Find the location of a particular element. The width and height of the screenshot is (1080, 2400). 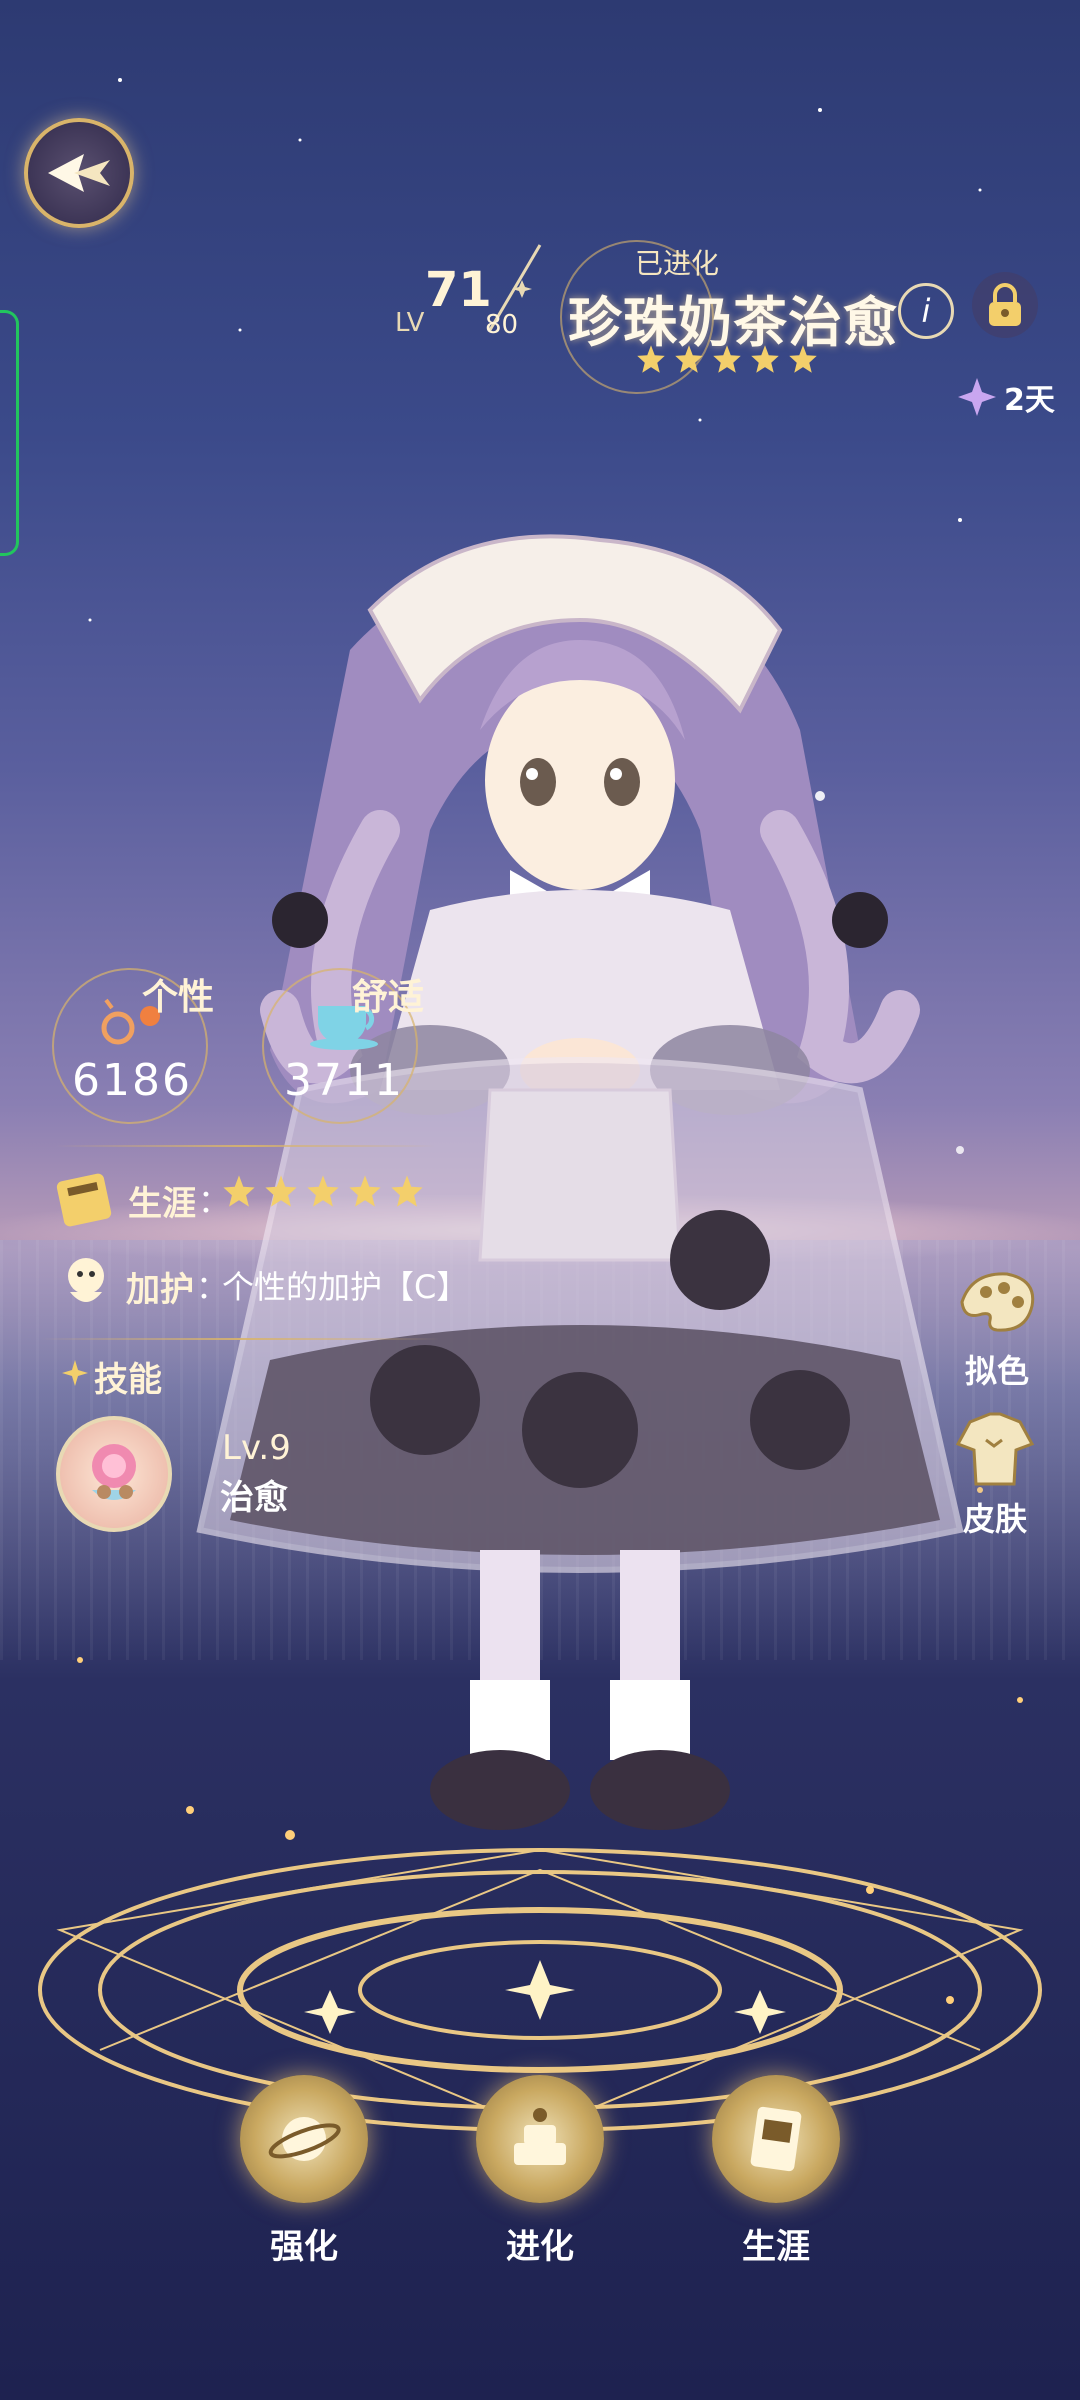

level-max: 80 is located at coordinates (502, 325).